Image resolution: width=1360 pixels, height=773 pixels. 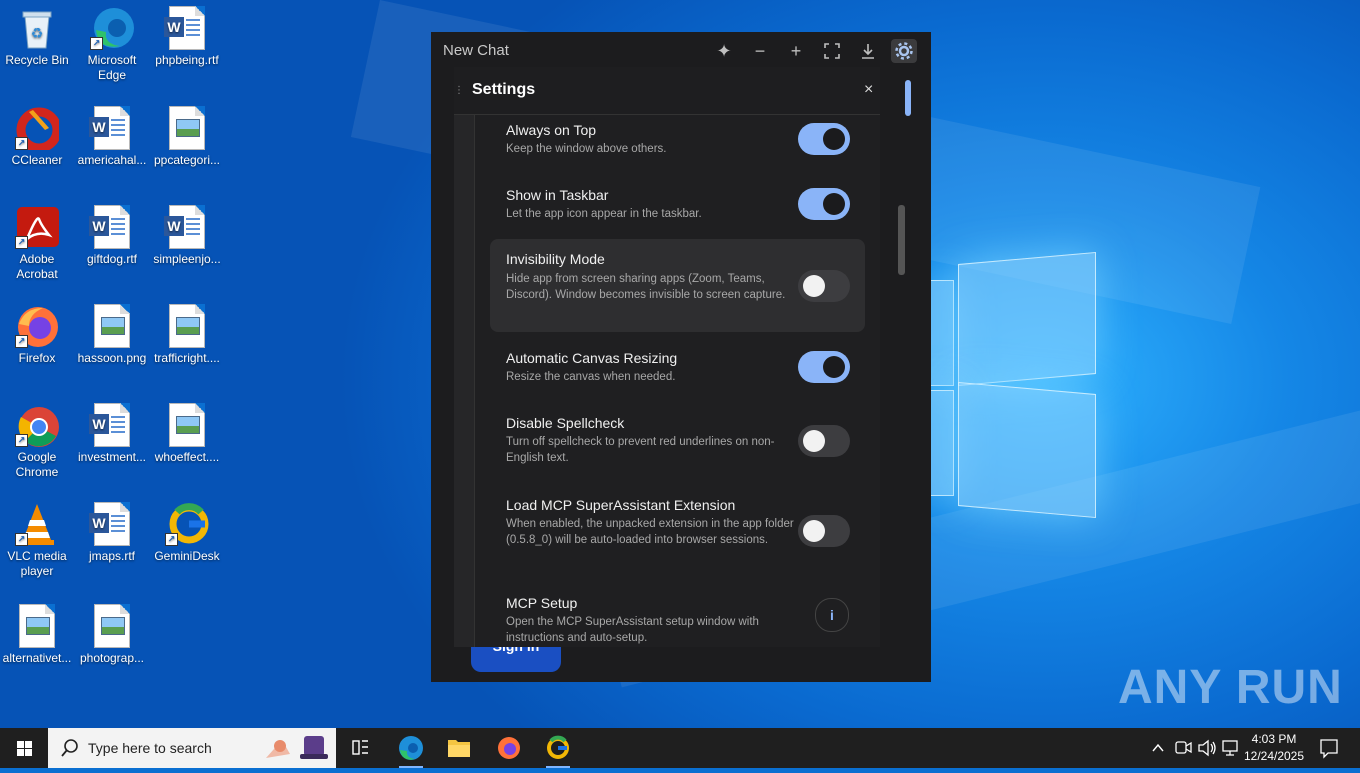 What do you see at coordinates (1274, 739) in the screenshot?
I see `clock-time: 4:03 PM` at bounding box center [1274, 739].